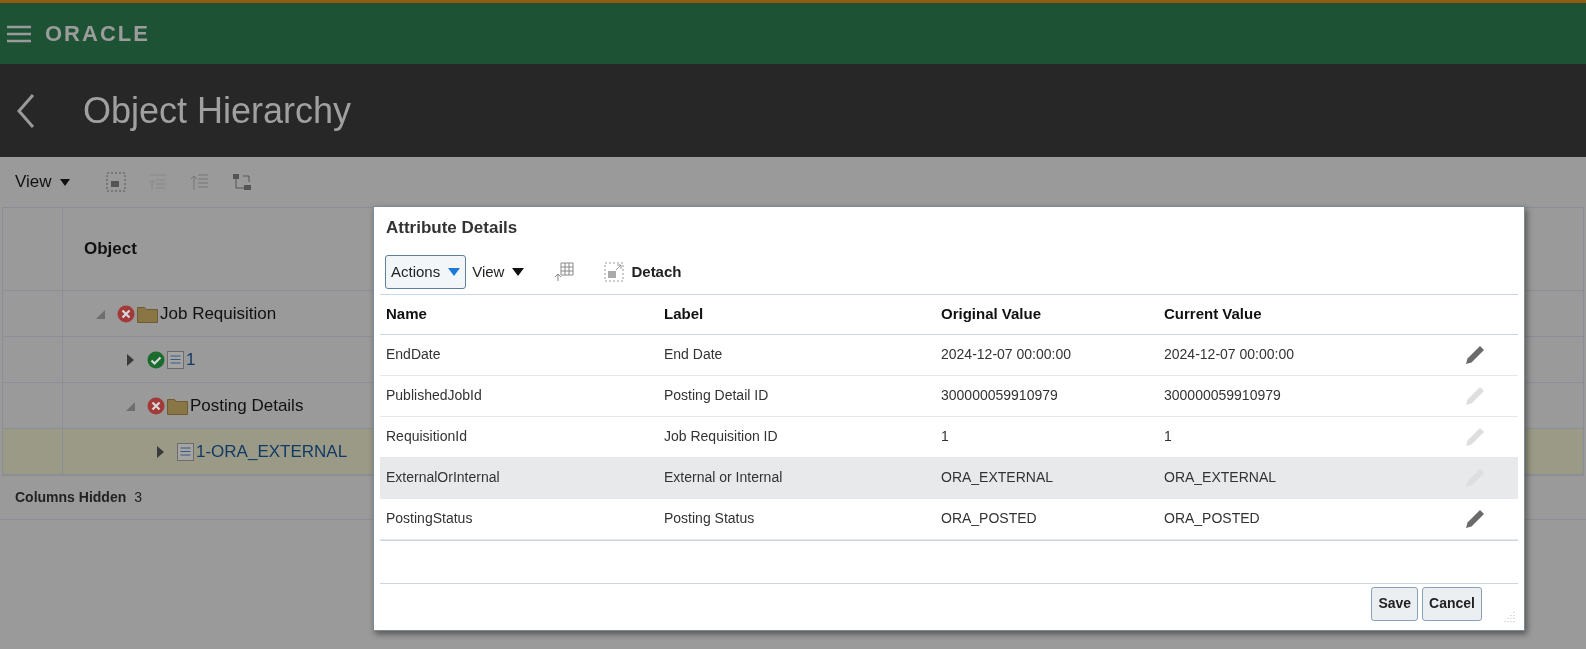  I want to click on back-icon, so click(26, 110).